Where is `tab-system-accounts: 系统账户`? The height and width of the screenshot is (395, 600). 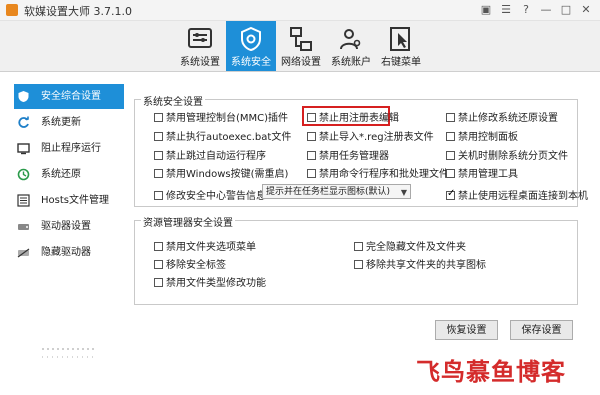
tab-system-accounts: 系统账户 is located at coordinates (351, 46).